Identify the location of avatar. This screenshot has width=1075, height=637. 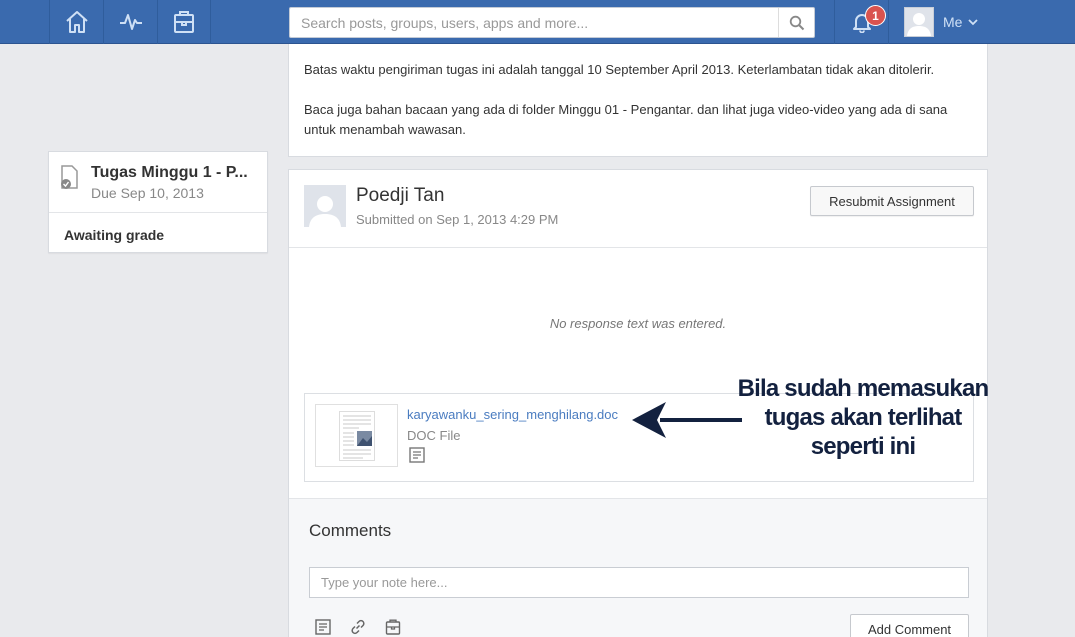
(919, 22).